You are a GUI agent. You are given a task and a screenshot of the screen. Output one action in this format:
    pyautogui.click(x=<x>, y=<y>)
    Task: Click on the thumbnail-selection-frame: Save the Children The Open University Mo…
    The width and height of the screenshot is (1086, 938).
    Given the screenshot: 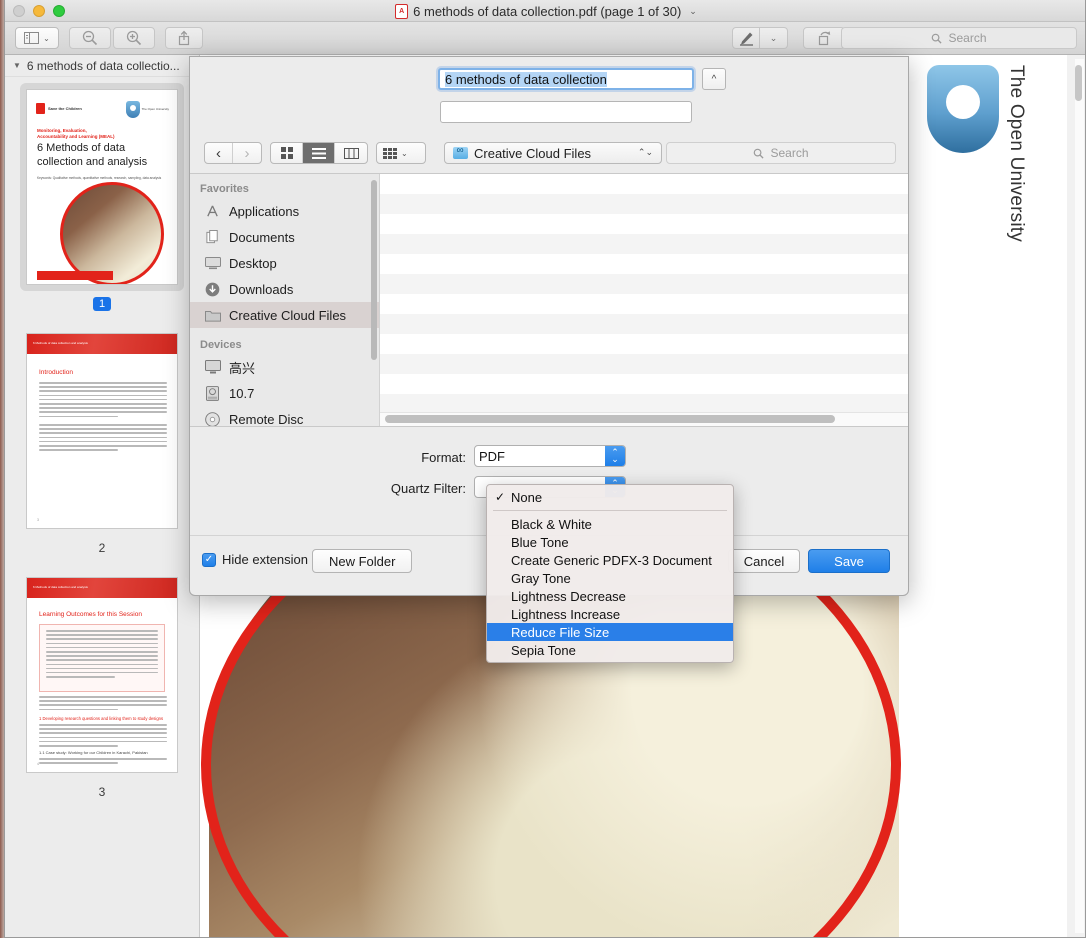 What is the action you would take?
    pyautogui.click(x=102, y=187)
    